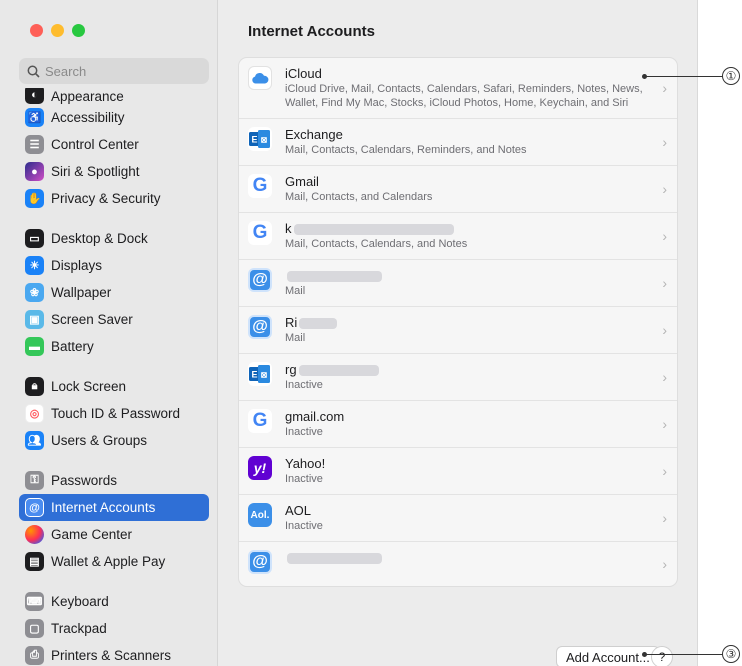 The height and width of the screenshot is (666, 742). I want to click on sidebar-item-desktop-dock: ▭ Desktop & Dock, so click(114, 238).